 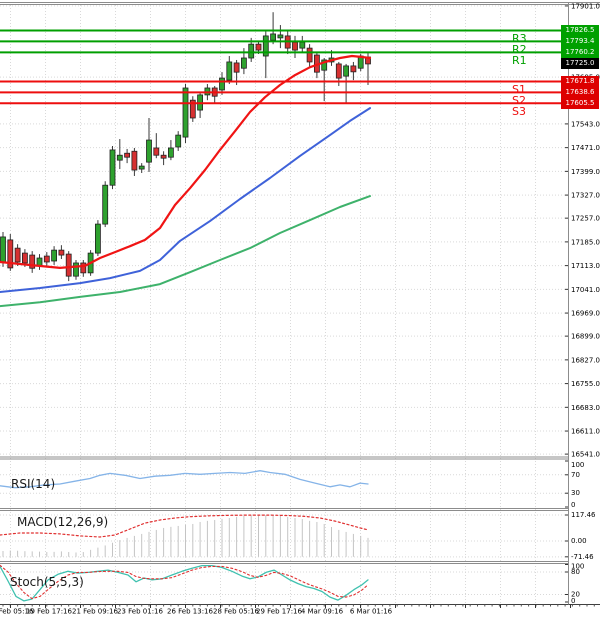 I want to click on macd-scale-label: 117.46, so click(x=583, y=515).